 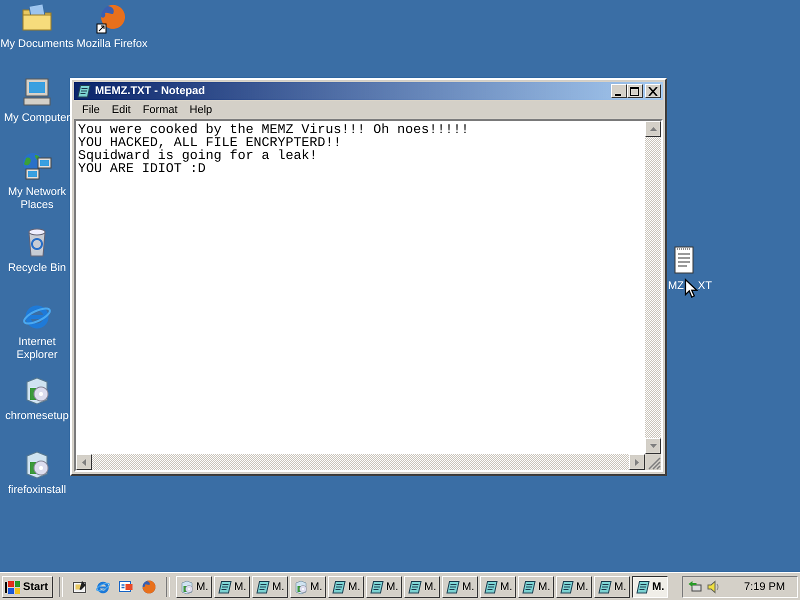 I want to click on icon-label: MZ, so click(x=676, y=286).